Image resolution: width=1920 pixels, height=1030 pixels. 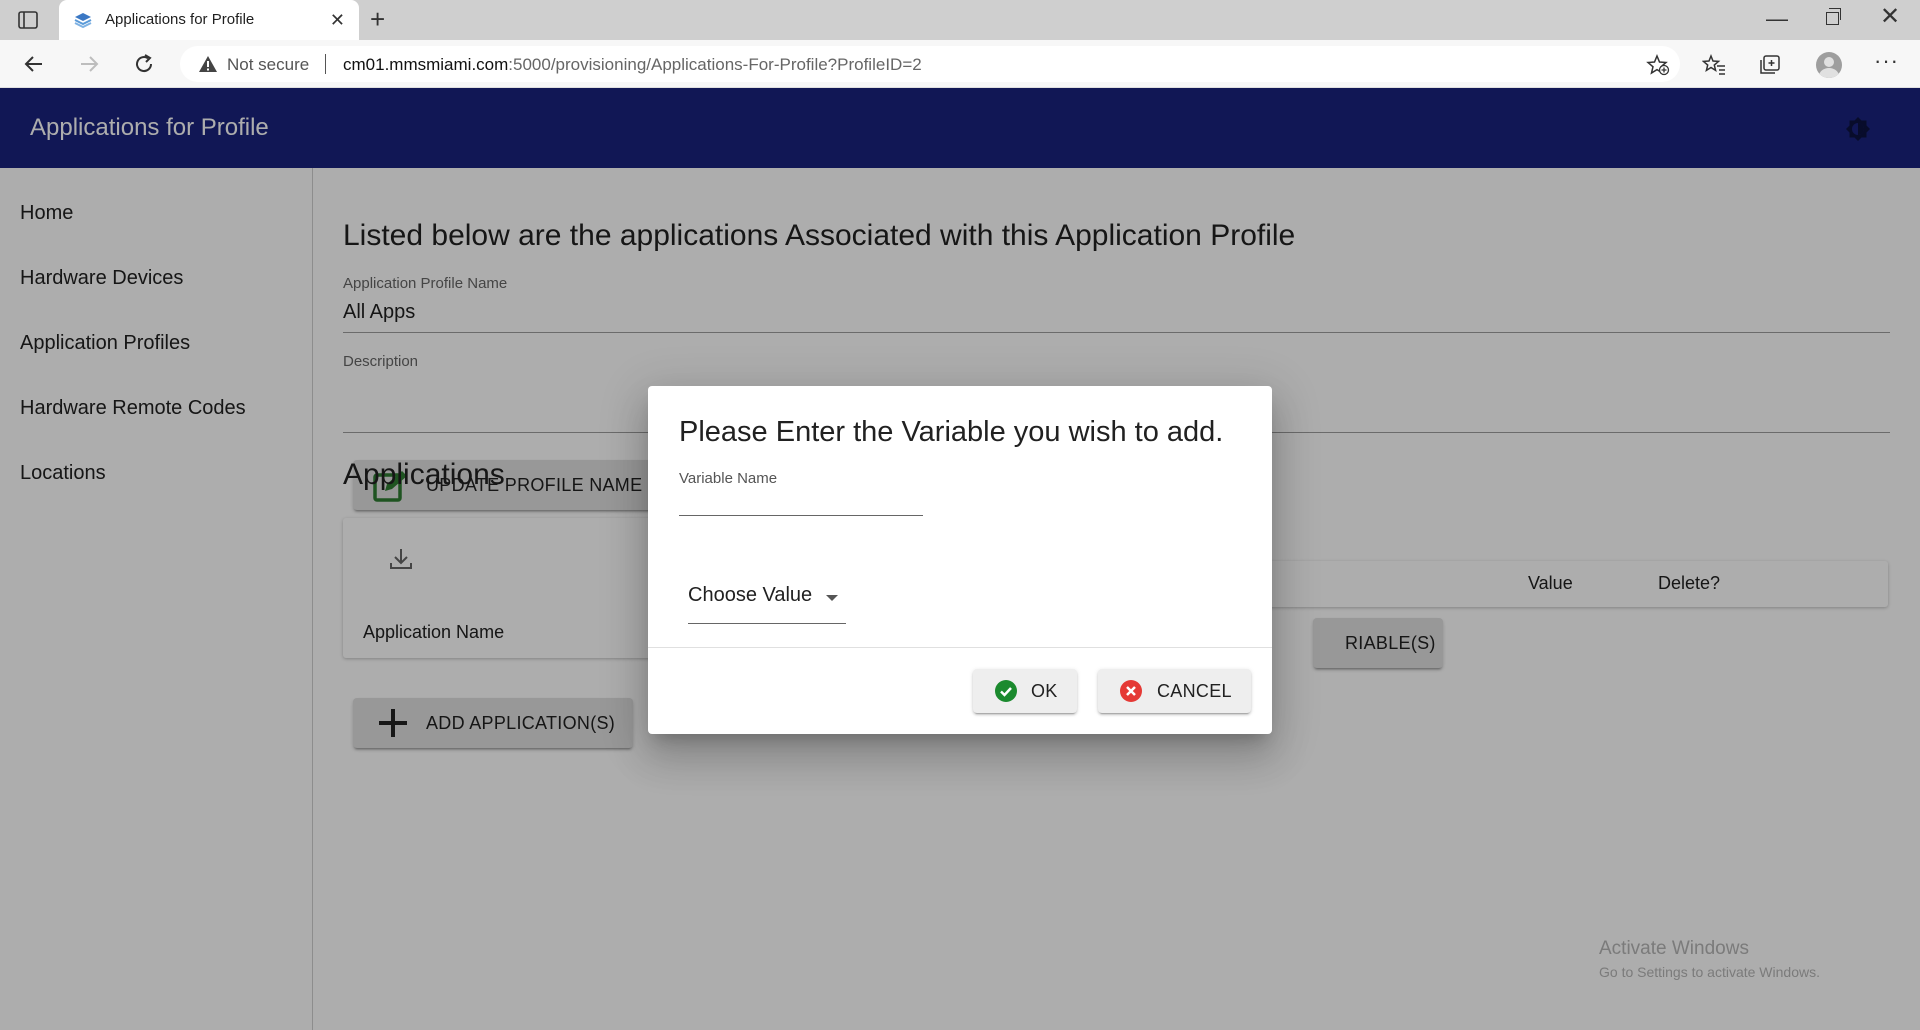 What do you see at coordinates (268, 65) in the screenshot?
I see `not-secure-label: Not secure` at bounding box center [268, 65].